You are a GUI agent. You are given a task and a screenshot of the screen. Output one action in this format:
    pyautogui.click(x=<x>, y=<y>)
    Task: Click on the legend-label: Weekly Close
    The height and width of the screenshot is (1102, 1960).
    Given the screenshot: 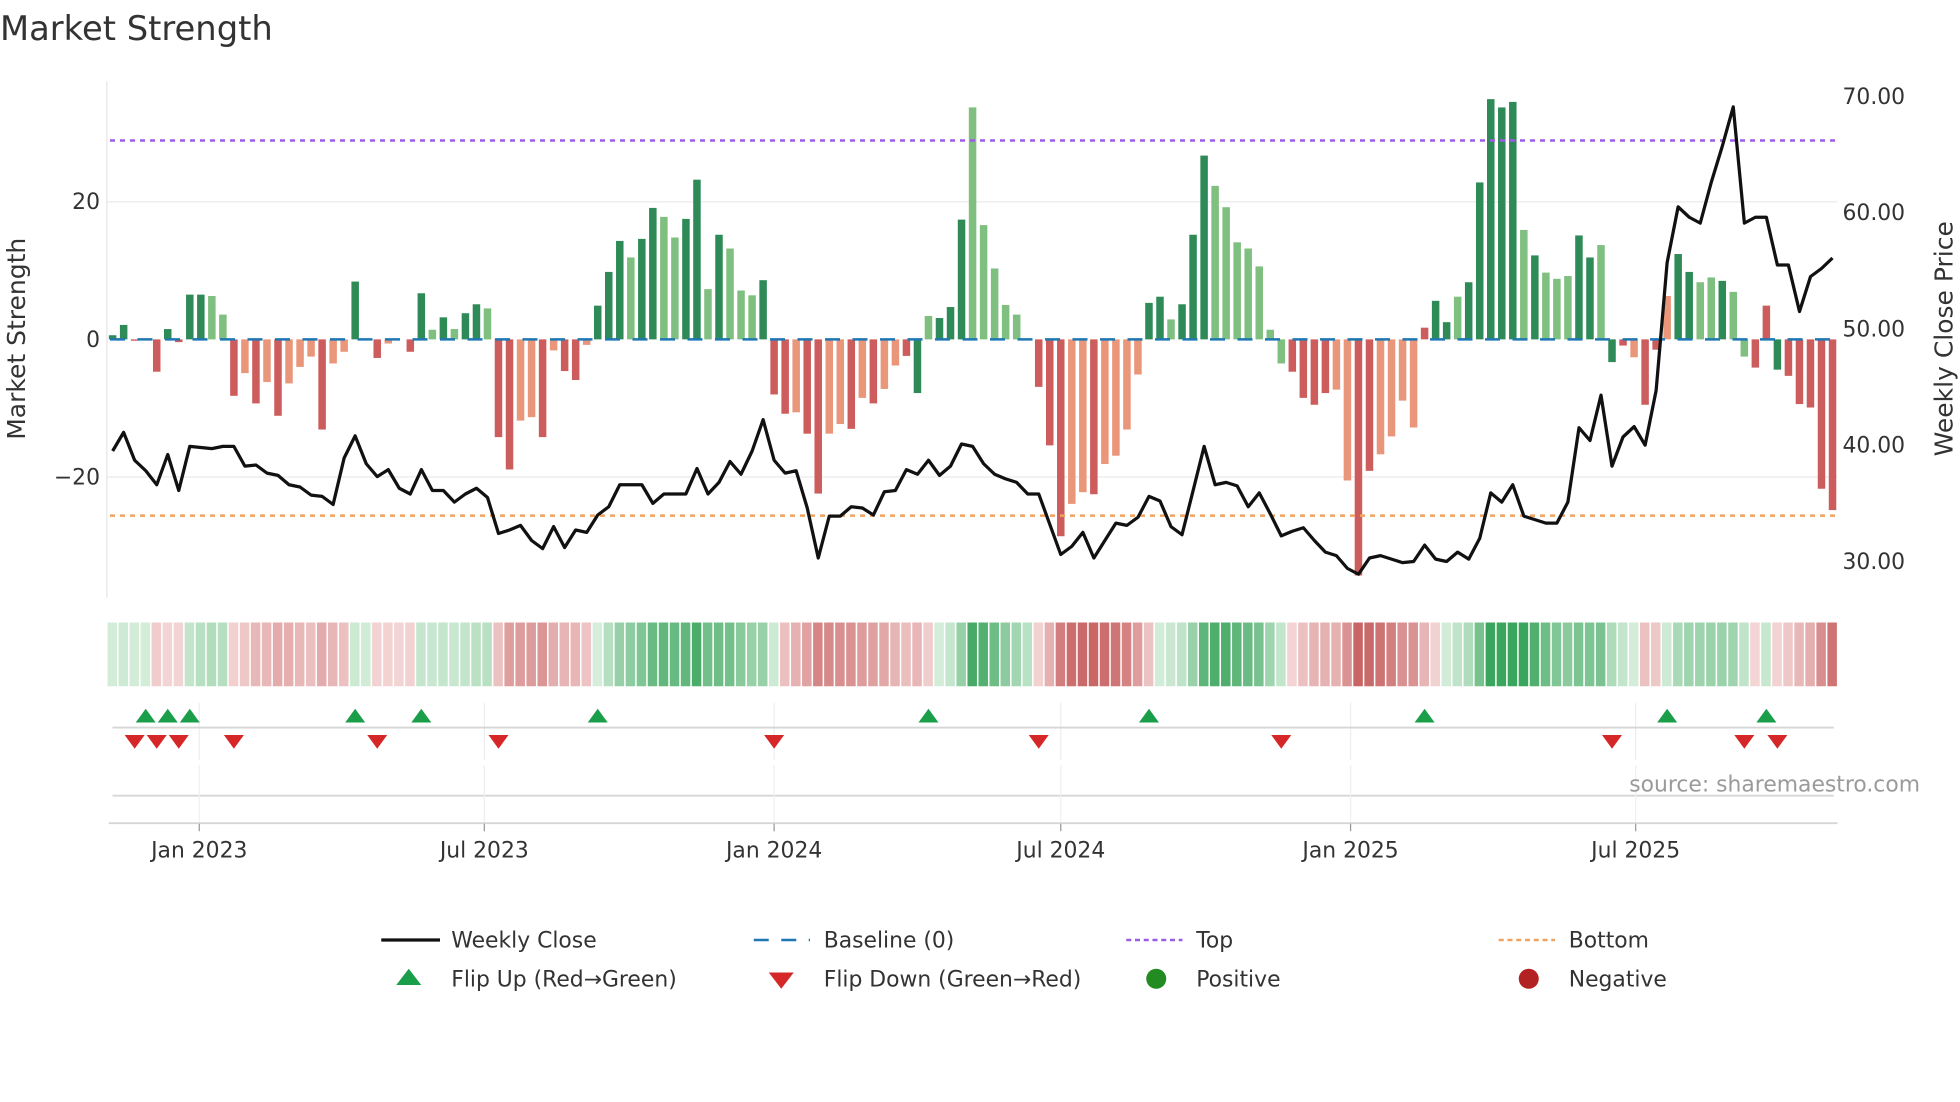 What is the action you would take?
    pyautogui.click(x=523, y=941)
    